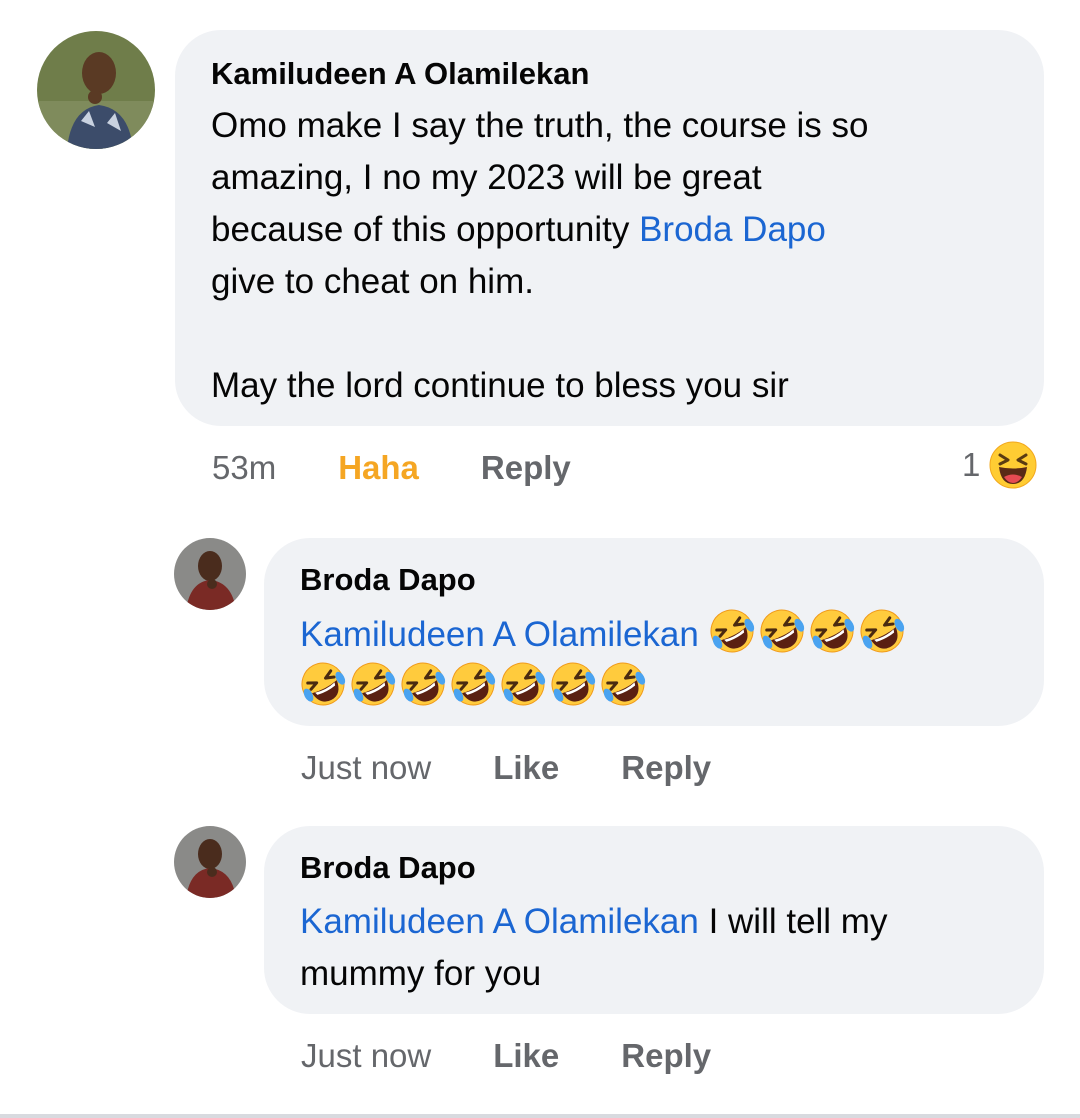  What do you see at coordinates (500, 385) in the screenshot?
I see `comment-line: May the lord continue to bless you sir` at bounding box center [500, 385].